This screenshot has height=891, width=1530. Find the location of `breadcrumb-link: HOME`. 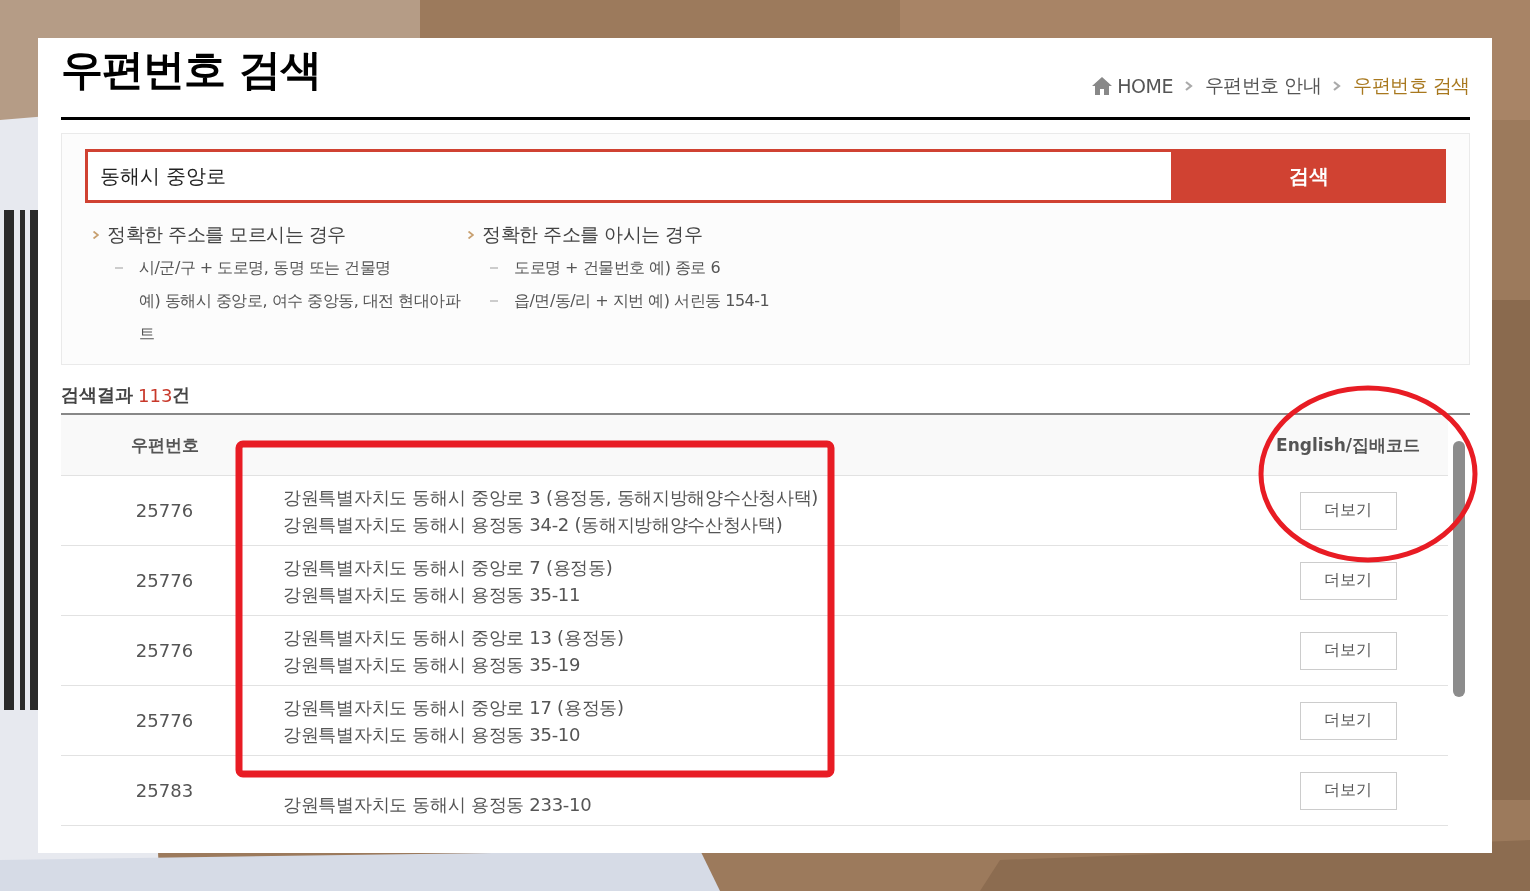

breadcrumb-link: HOME is located at coordinates (1145, 86).